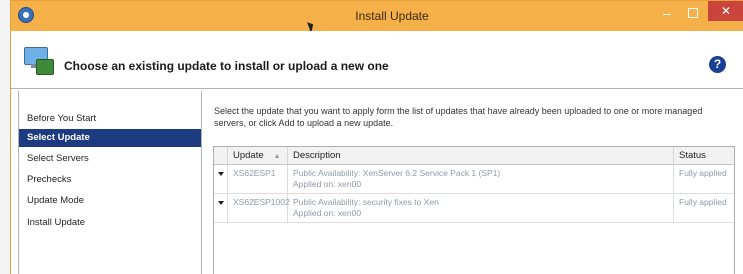 The height and width of the screenshot is (274, 743). I want to click on maximize-button, so click(693, 14).